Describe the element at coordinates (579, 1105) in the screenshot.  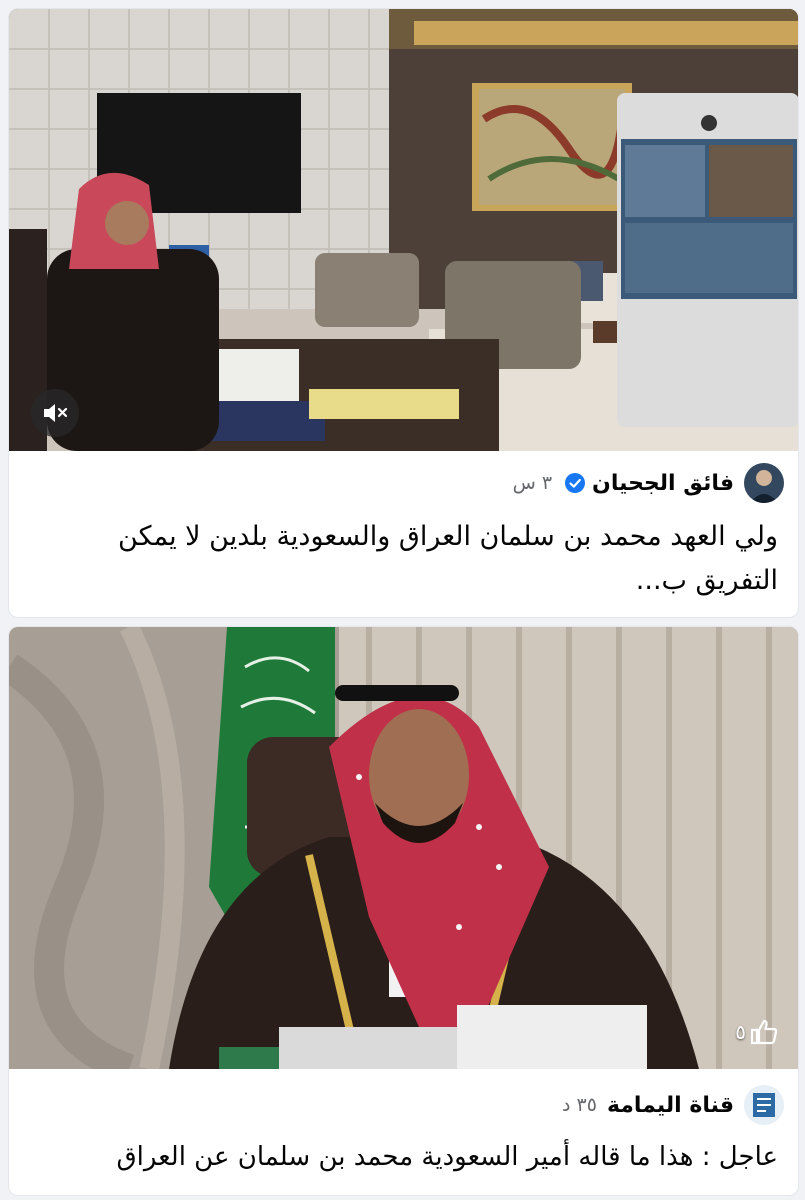
I see `post-timestamp: ٣٥ د` at that location.